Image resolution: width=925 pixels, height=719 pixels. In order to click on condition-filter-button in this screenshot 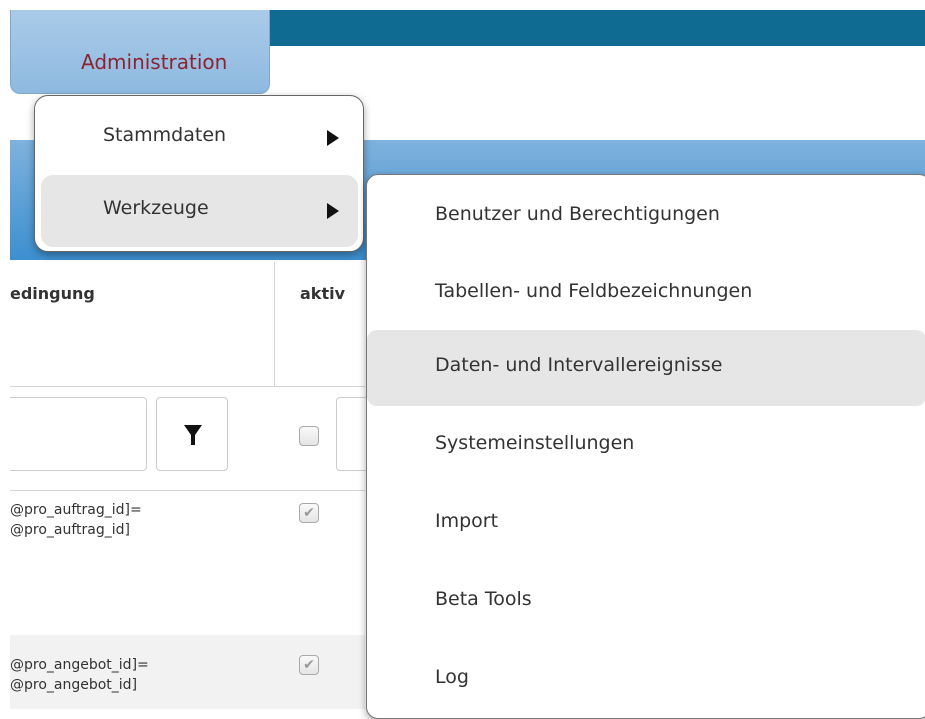, I will do `click(192, 434)`.